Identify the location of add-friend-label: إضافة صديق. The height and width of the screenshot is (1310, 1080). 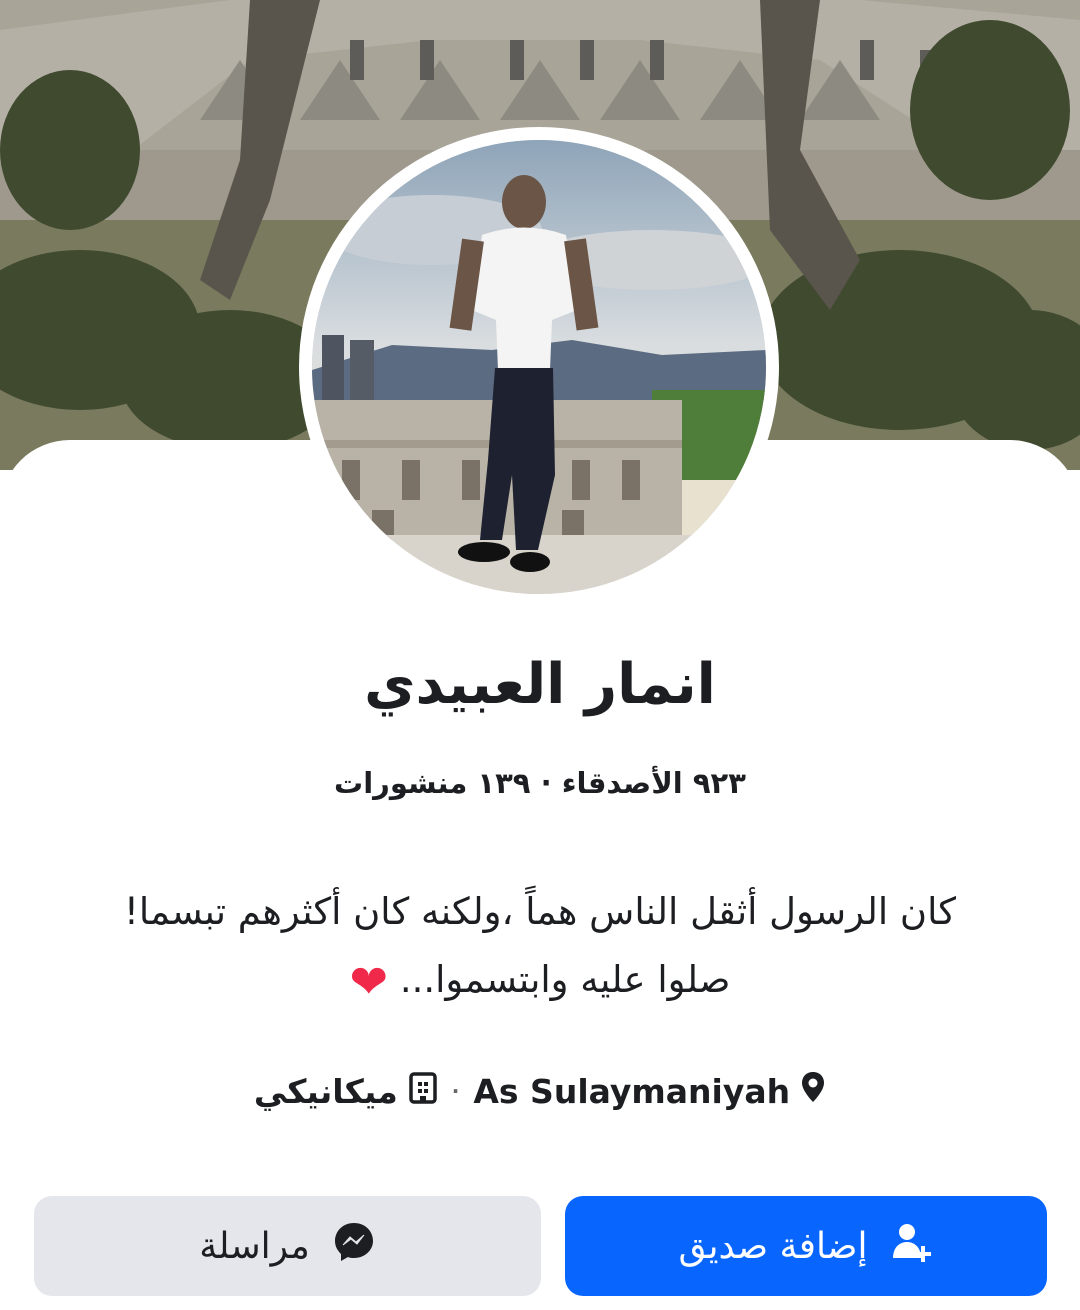
(773, 1246).